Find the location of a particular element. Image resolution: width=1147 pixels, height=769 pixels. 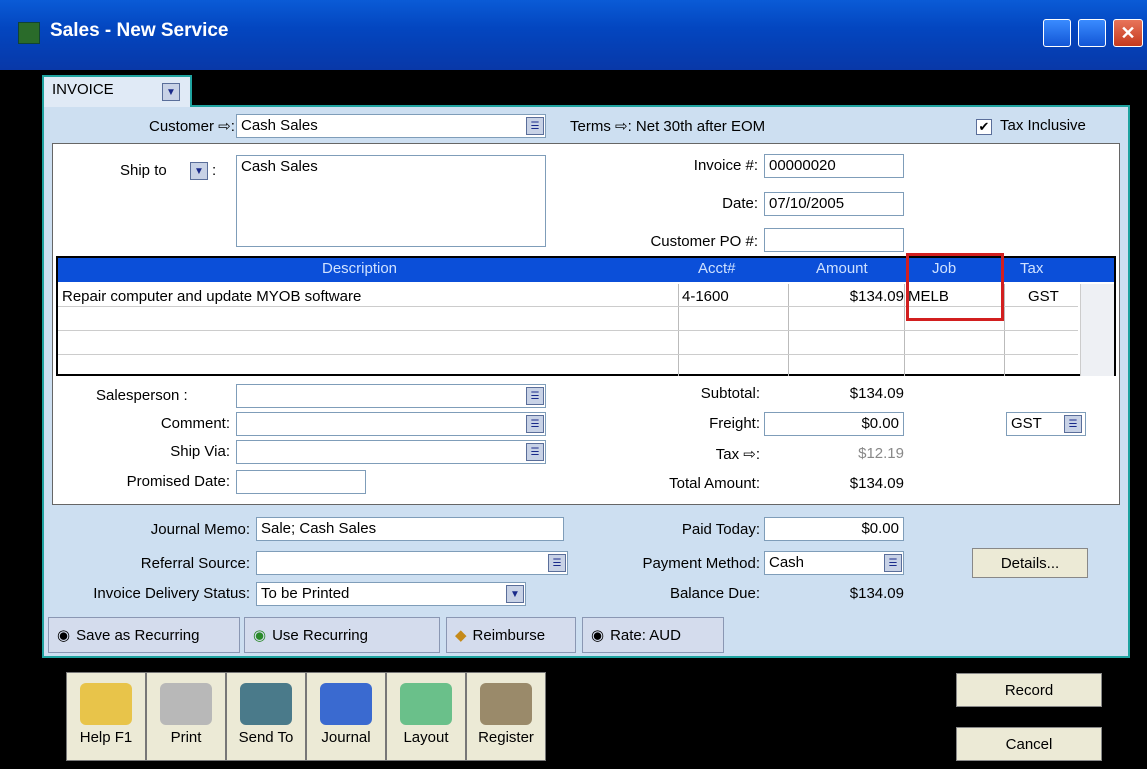

paid-today-field: $0.00 is located at coordinates (834, 529).